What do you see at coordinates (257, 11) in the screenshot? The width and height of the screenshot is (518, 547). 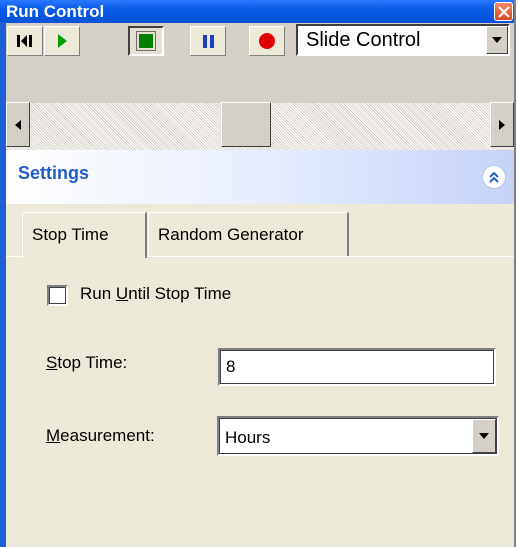 I see `title-bar: Run Control` at bounding box center [257, 11].